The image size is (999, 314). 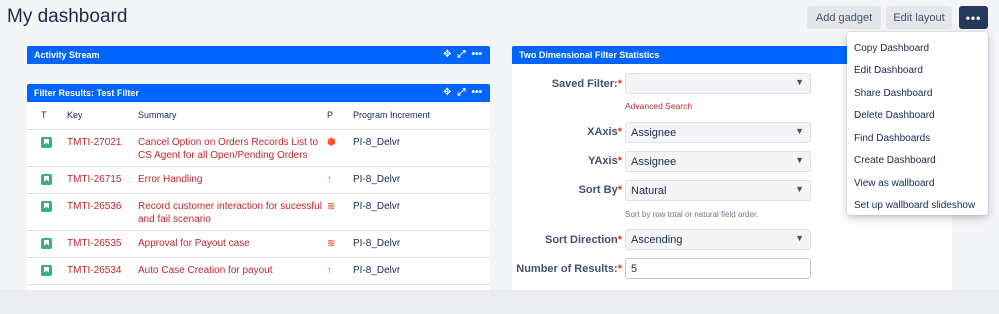 I want to click on issue-summary-link: Auto Case Creation for payout, so click(x=205, y=270).